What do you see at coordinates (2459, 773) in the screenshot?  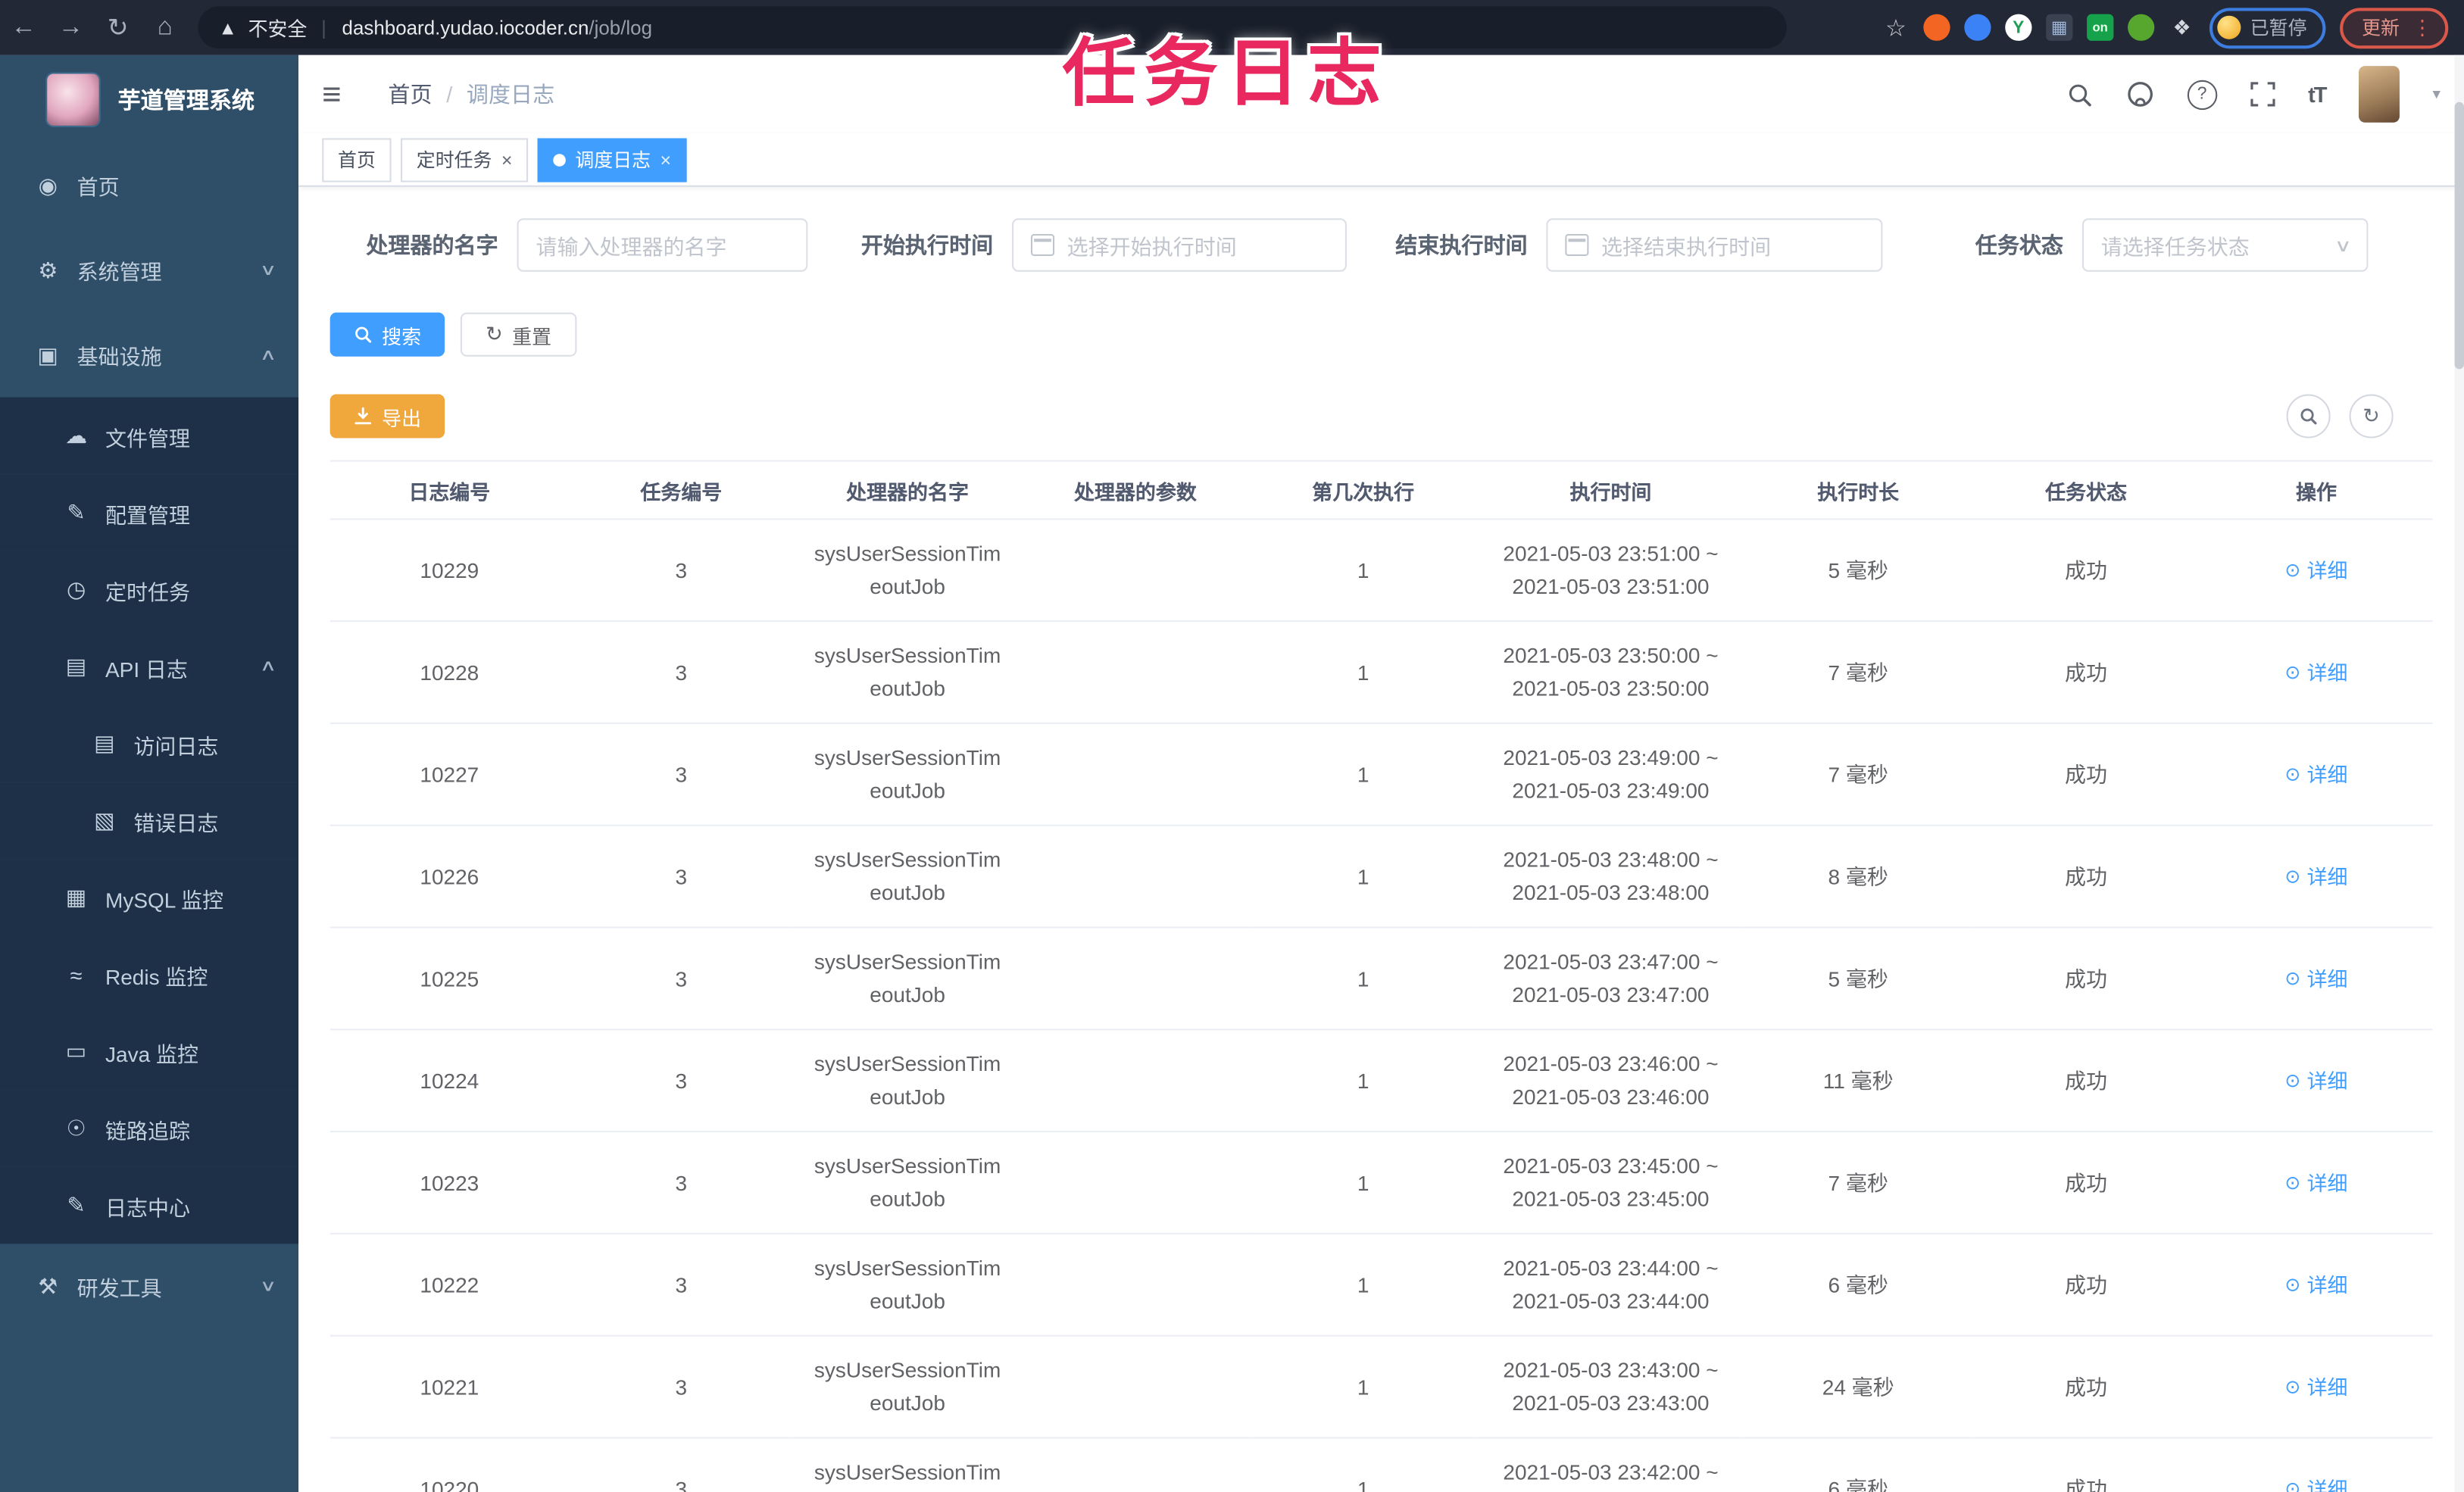 I see `page-scrollbar` at bounding box center [2459, 773].